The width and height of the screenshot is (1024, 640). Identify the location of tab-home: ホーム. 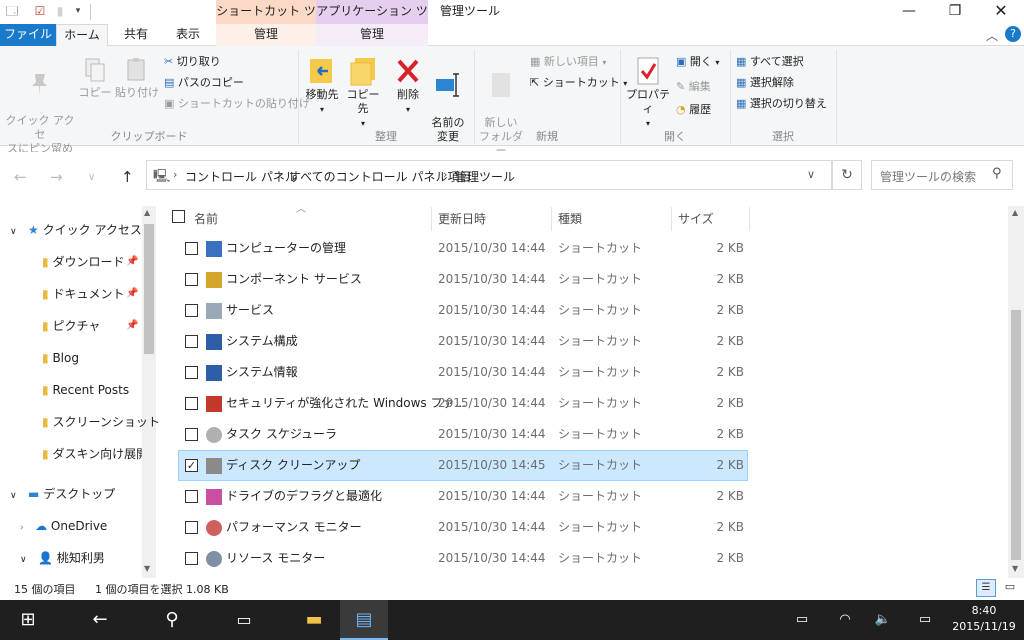
(82, 35).